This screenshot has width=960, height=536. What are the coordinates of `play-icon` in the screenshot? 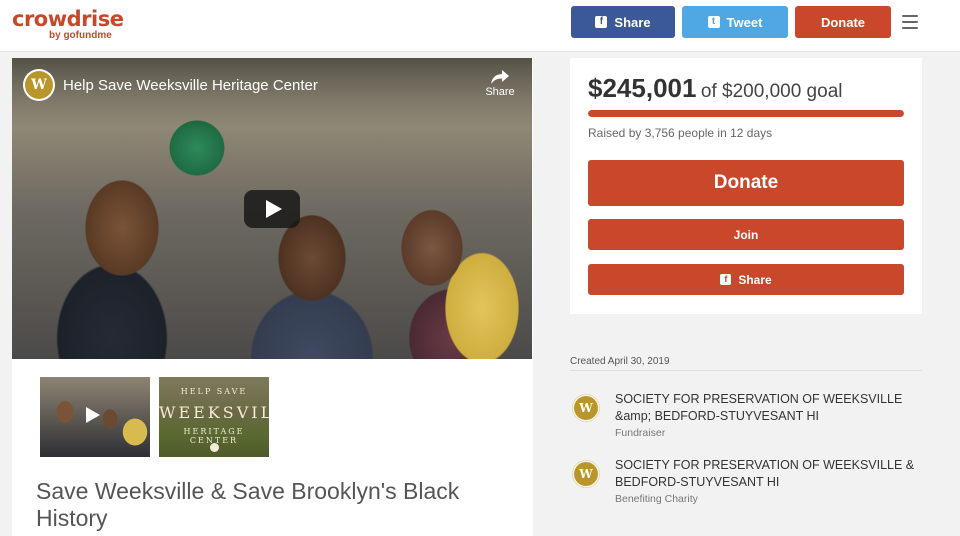 It's located at (274, 209).